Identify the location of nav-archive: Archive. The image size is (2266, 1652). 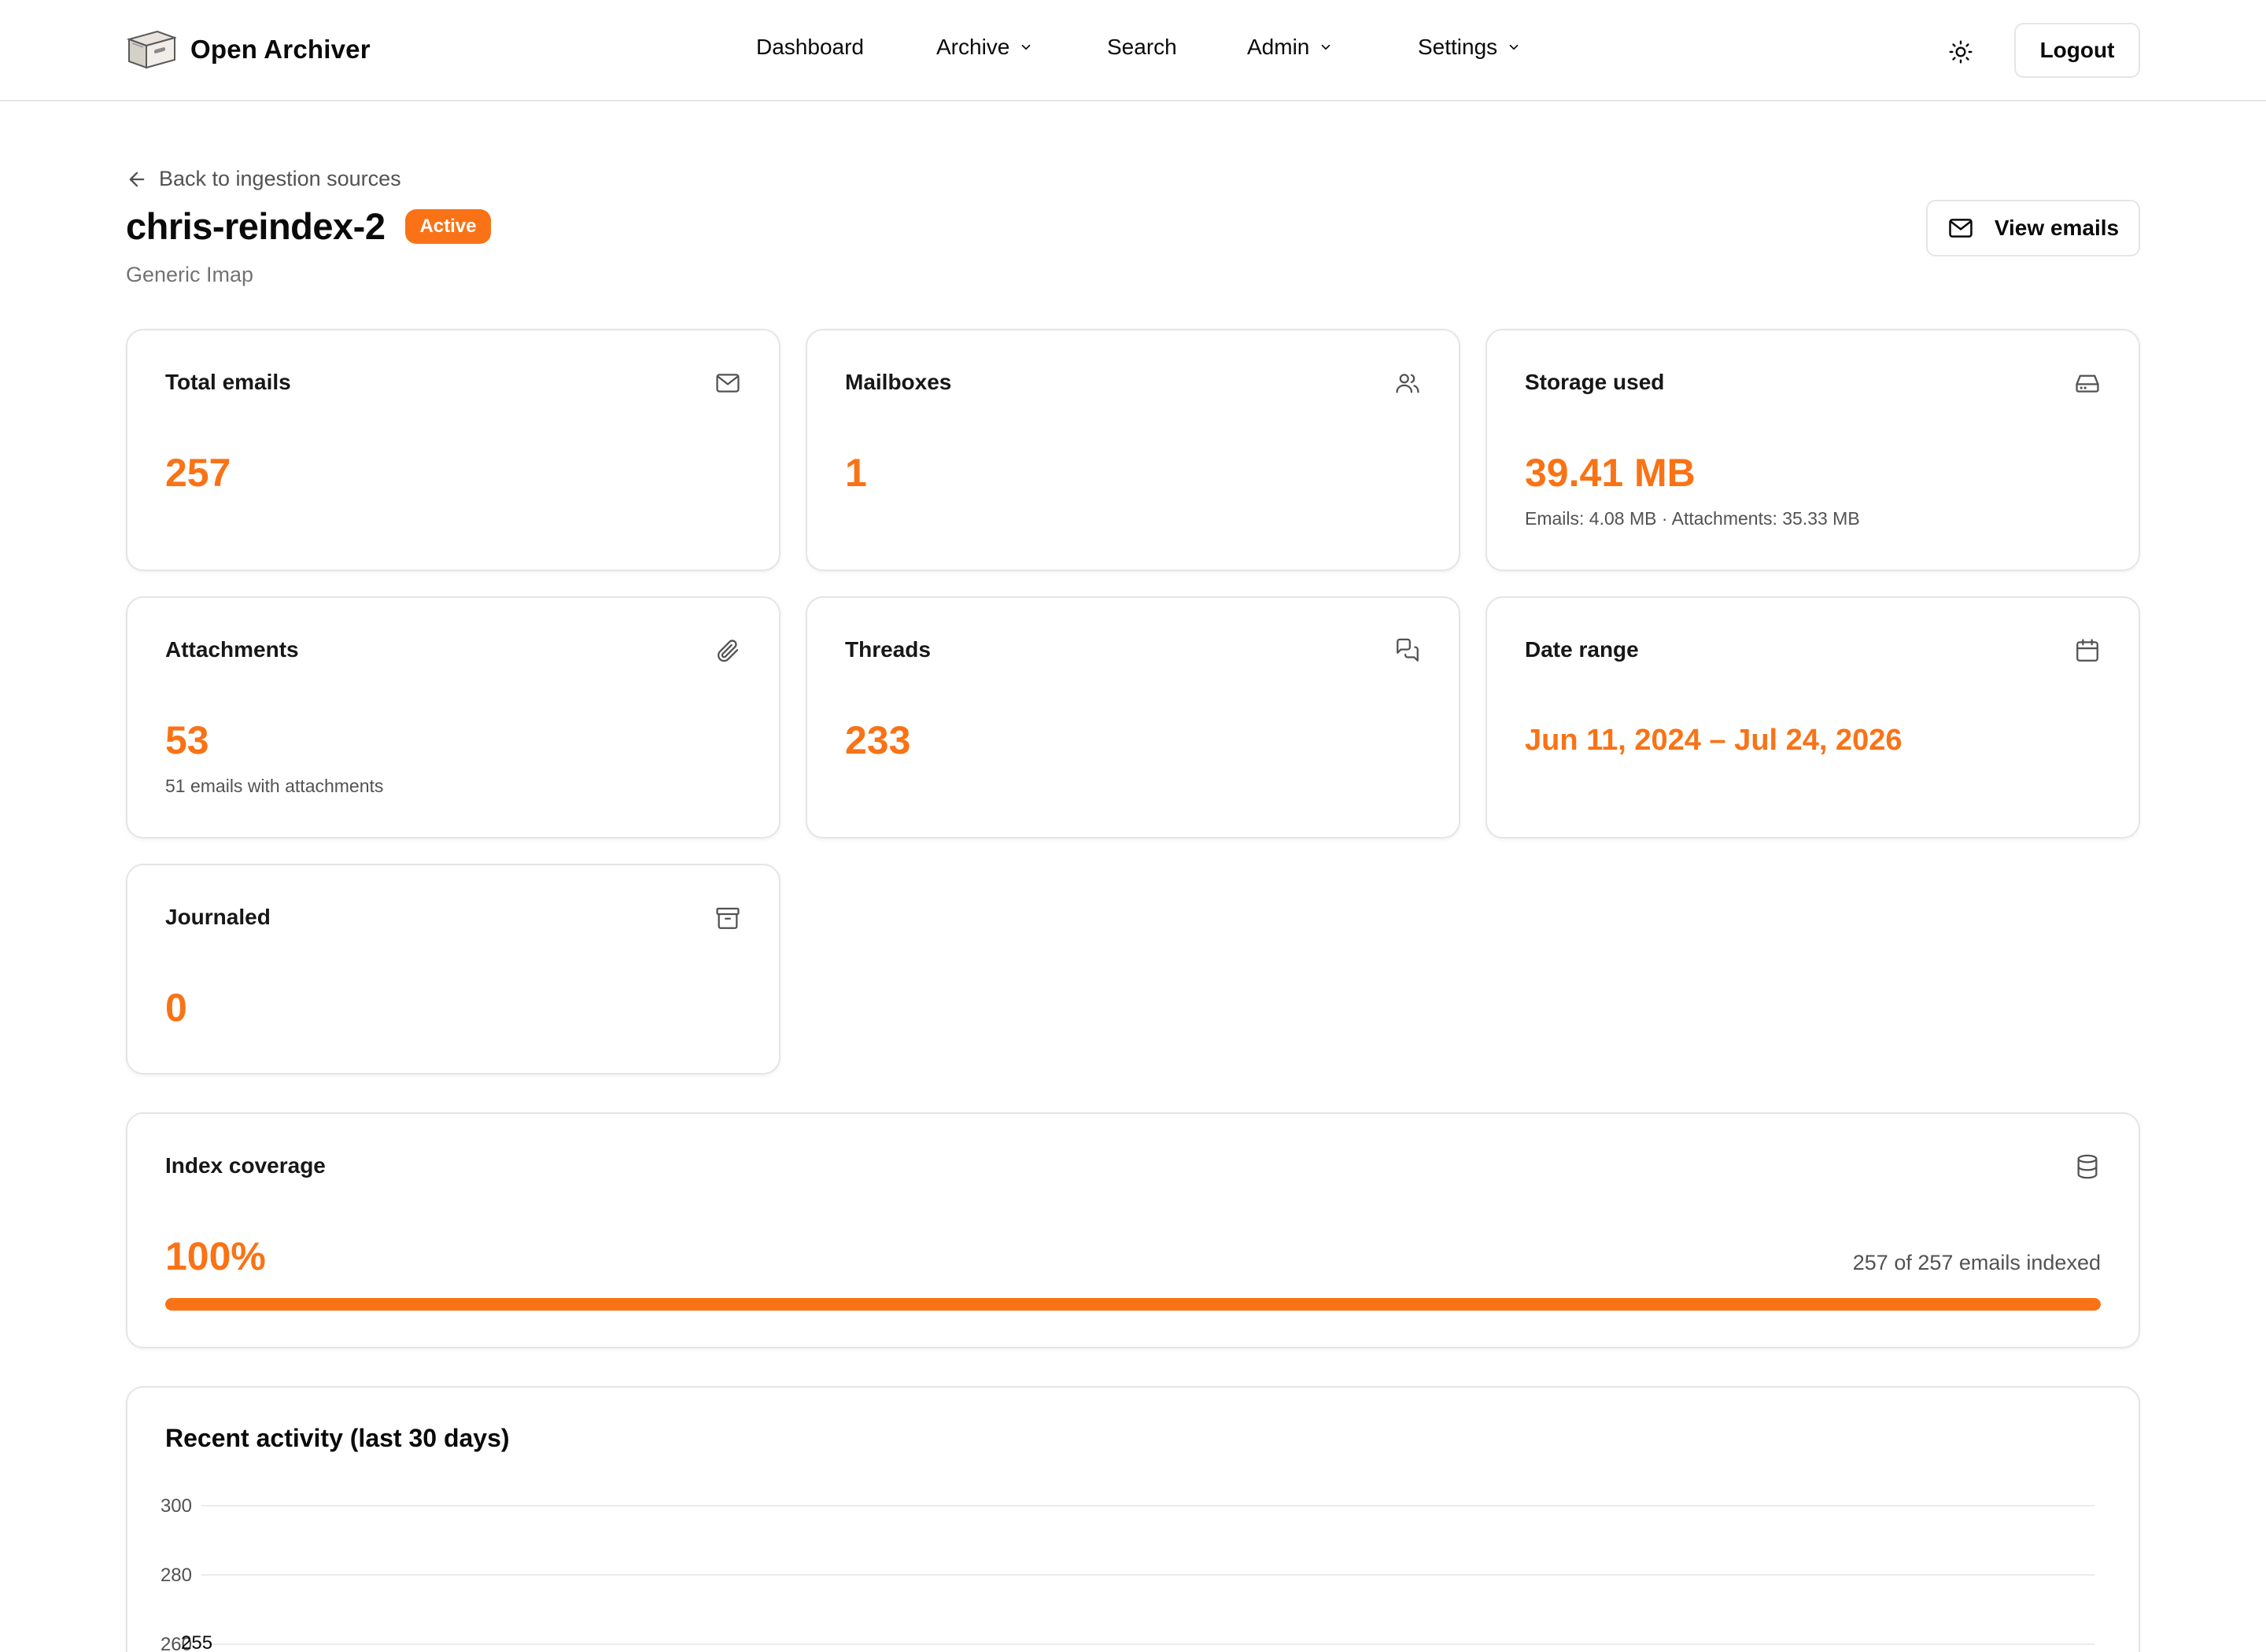
(984, 47).